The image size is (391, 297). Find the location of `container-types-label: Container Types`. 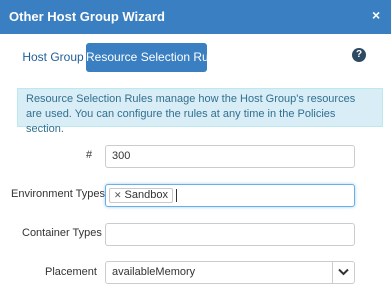

container-types-label: Container Types is located at coordinates (62, 233).